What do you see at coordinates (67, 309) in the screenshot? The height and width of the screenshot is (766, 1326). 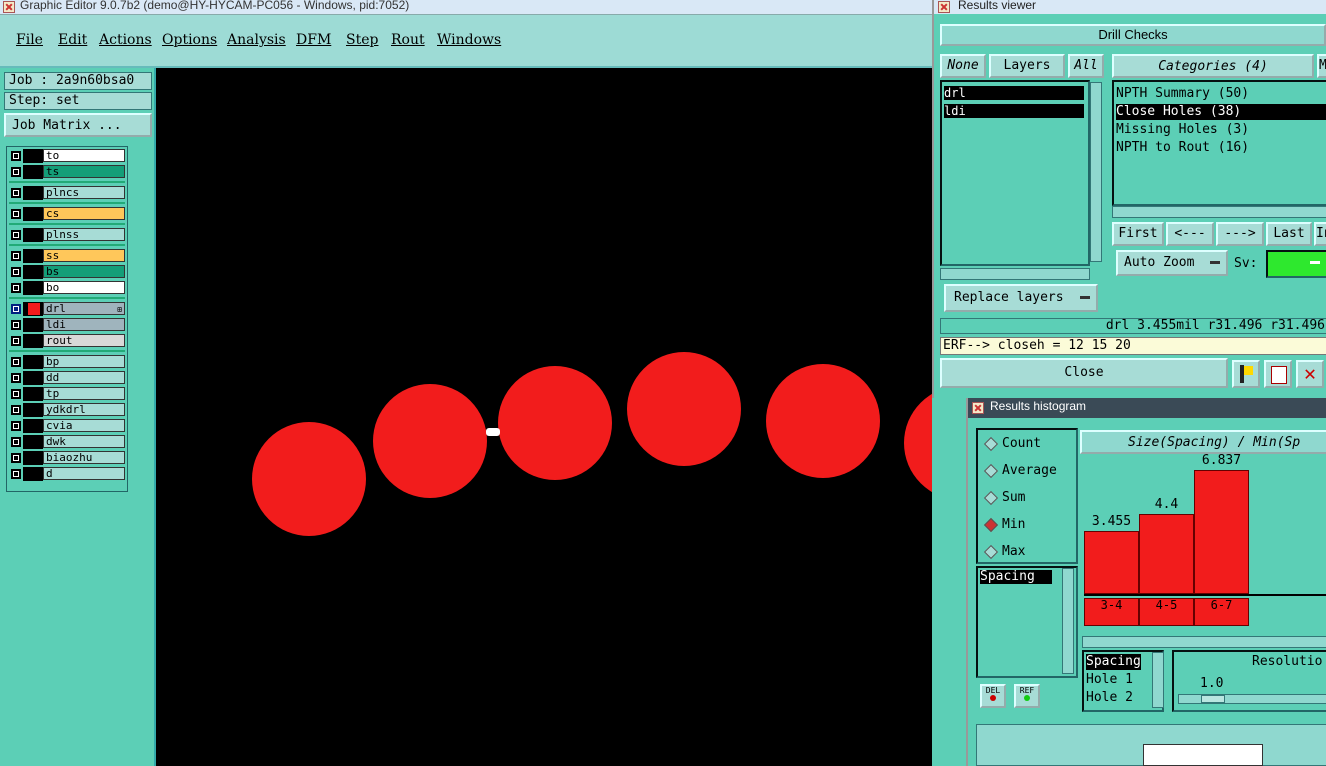 I see `layer-row-active: drl ⊞` at bounding box center [67, 309].